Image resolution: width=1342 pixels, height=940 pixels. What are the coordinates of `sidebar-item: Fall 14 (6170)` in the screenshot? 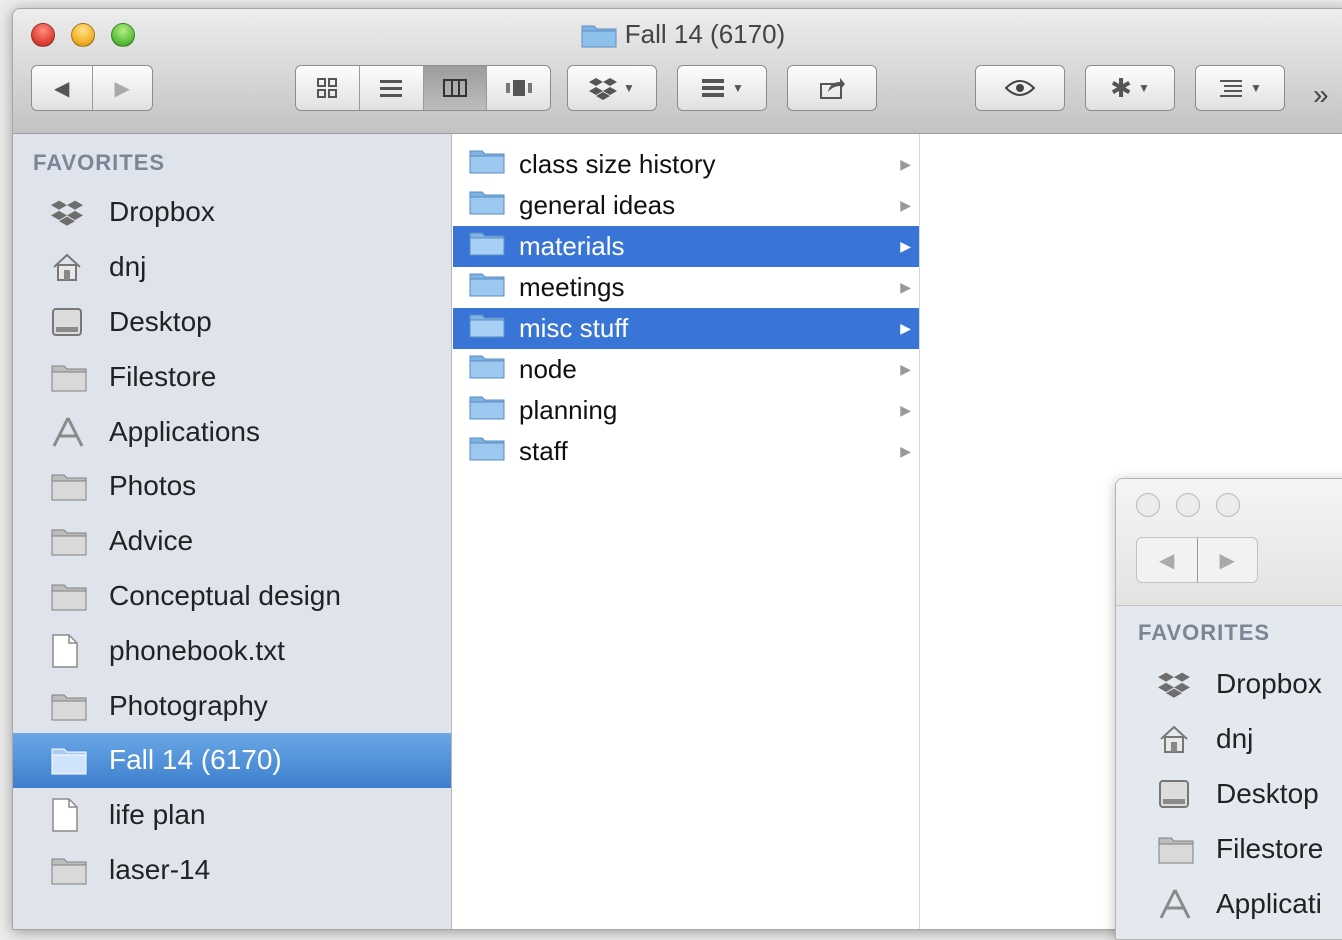 It's located at (232, 760).